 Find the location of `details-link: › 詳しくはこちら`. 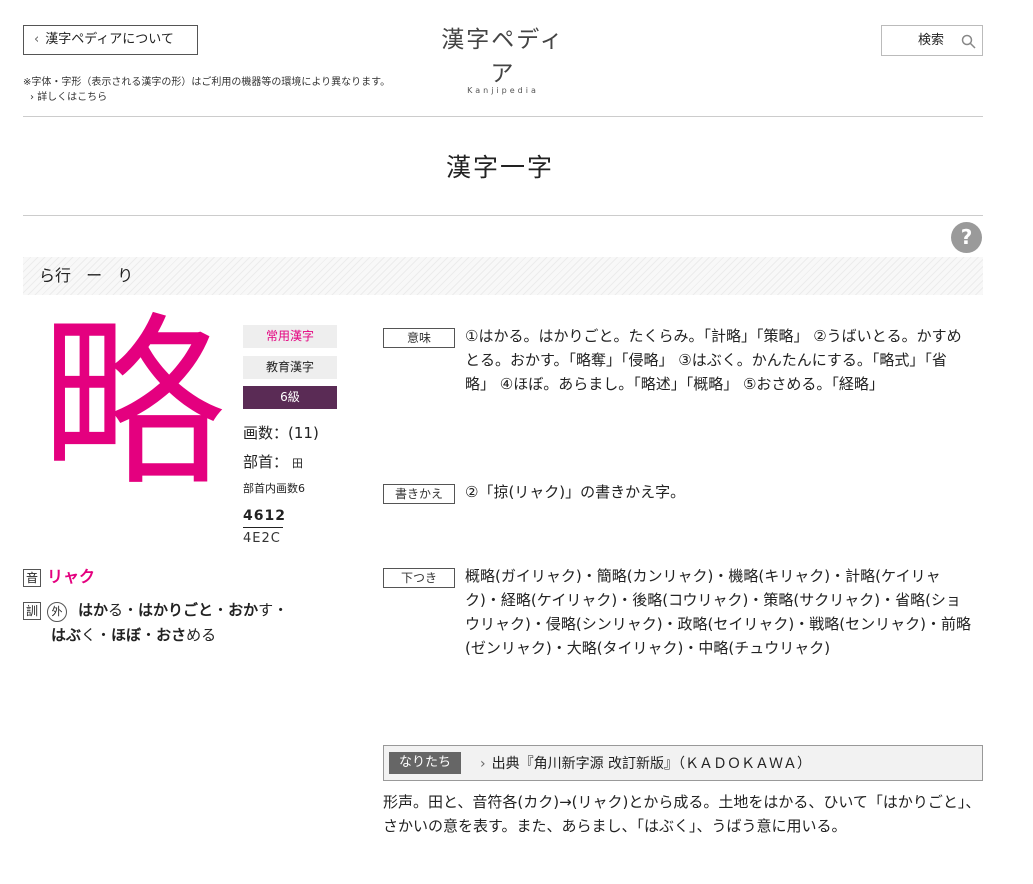

details-link: › 詳しくはこちら is located at coordinates (68, 95).